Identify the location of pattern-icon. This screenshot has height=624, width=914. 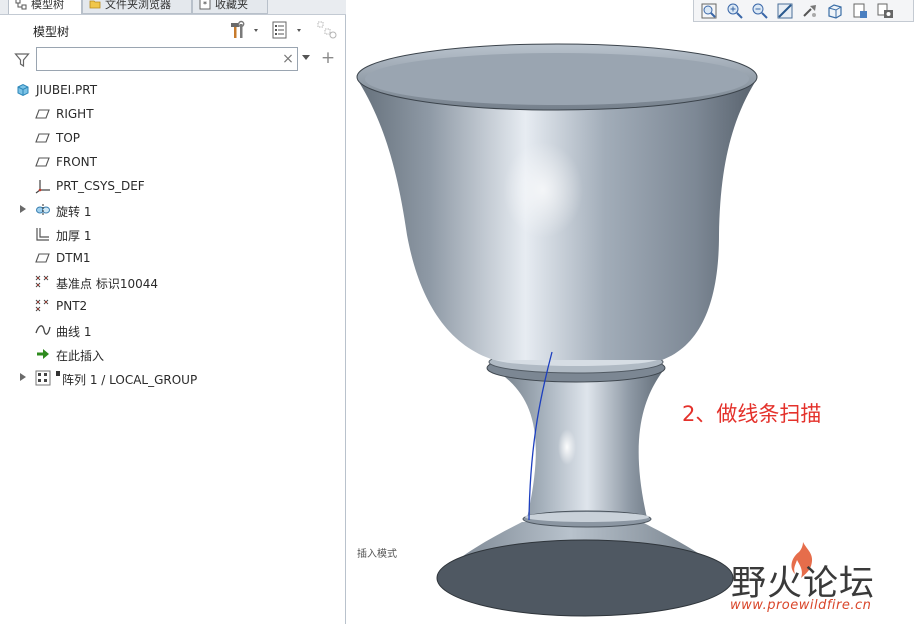
(43, 378).